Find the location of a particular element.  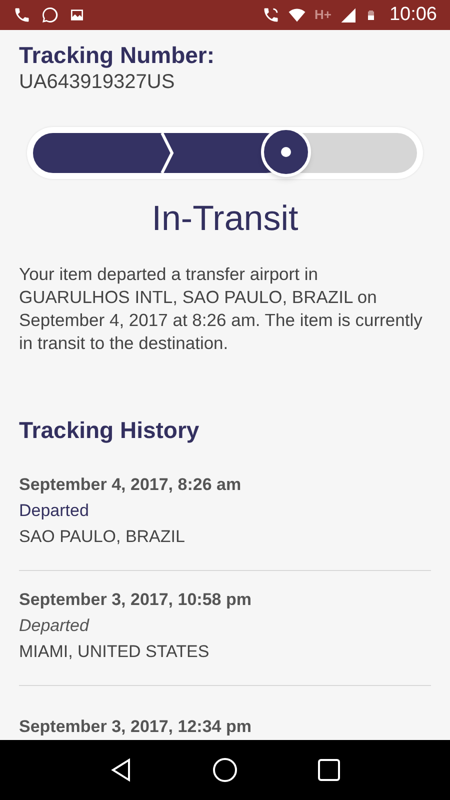

event-datetime: September 3, 2017, 10:58 pm is located at coordinates (135, 599).